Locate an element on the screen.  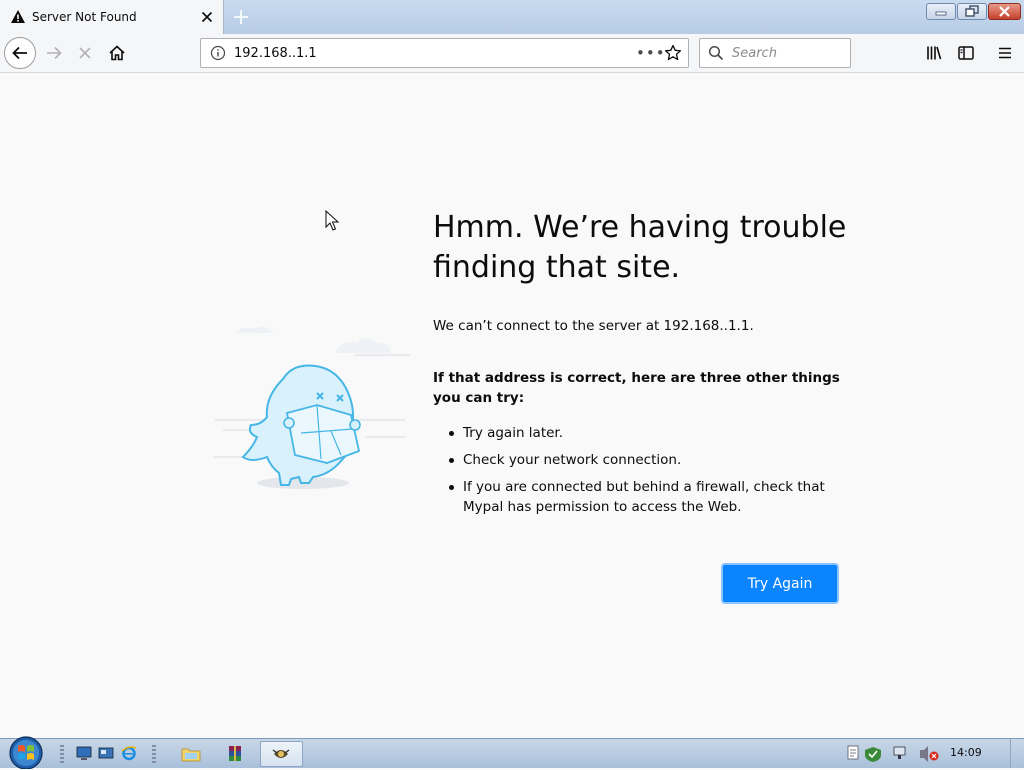
system-tray is located at coordinates (895, 754).